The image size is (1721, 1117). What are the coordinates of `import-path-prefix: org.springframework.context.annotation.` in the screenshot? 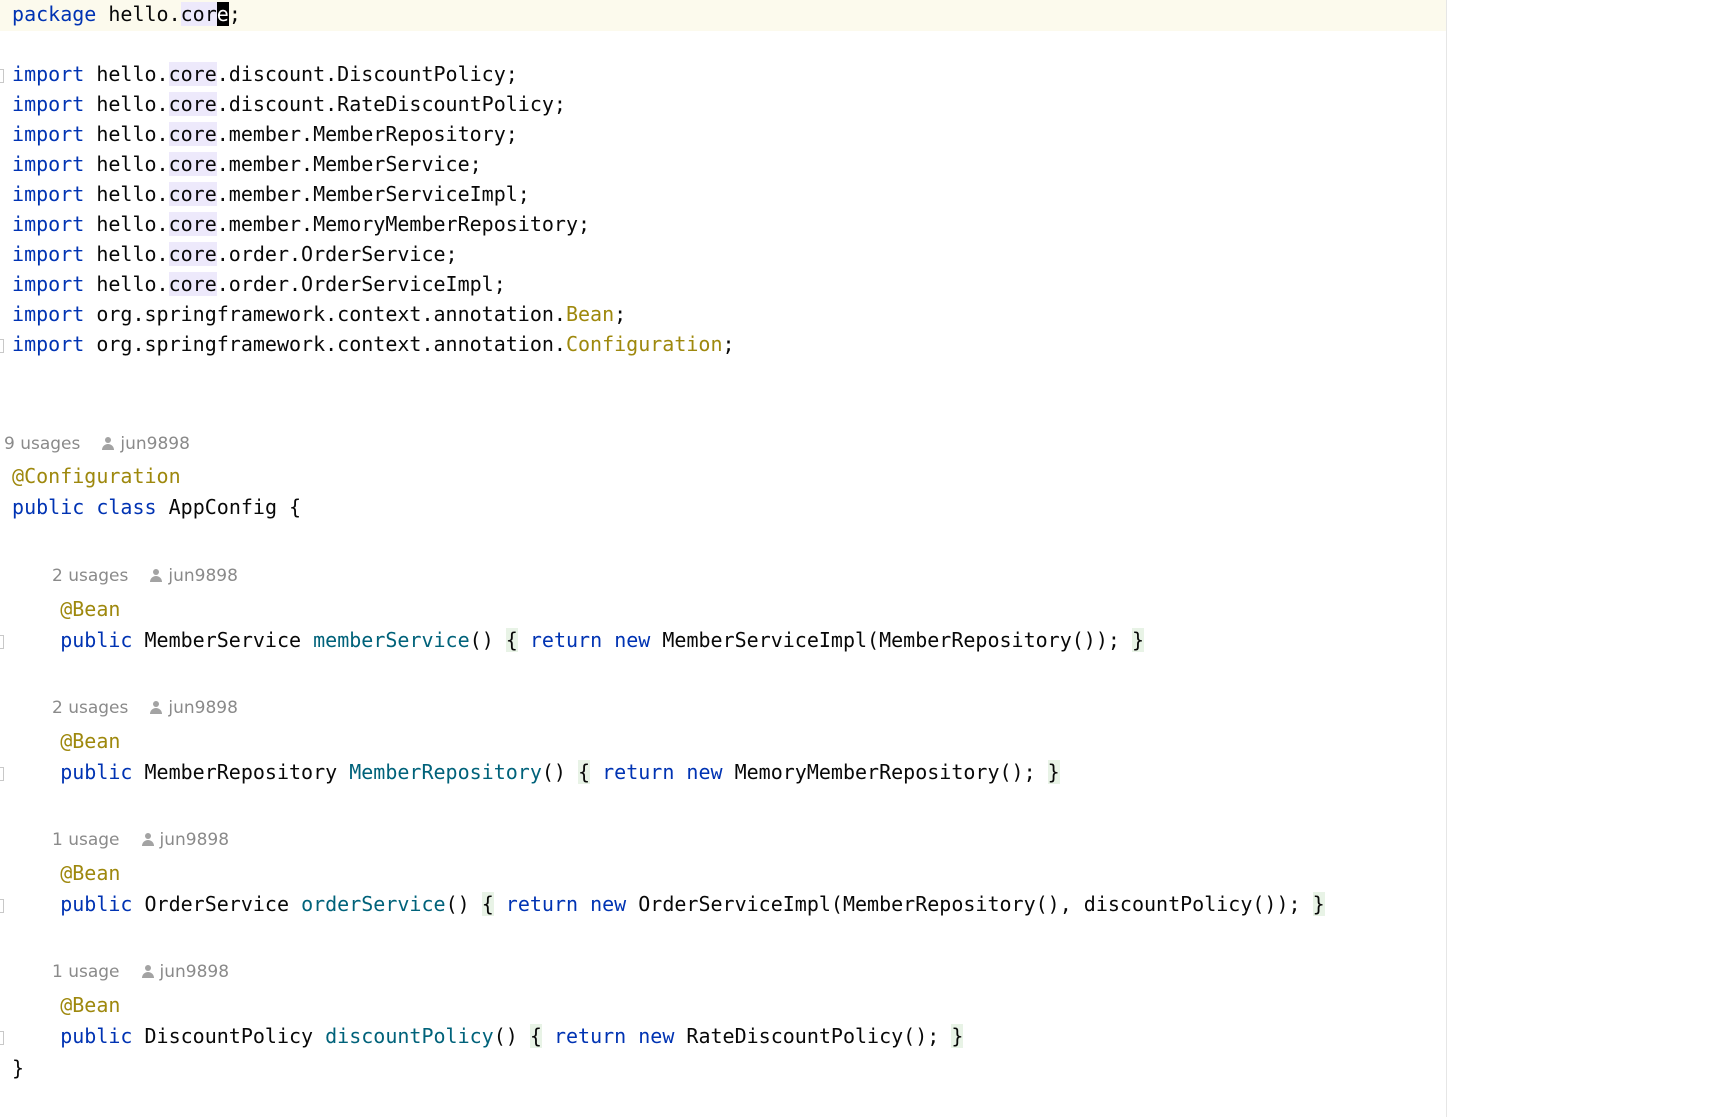 It's located at (331, 314).